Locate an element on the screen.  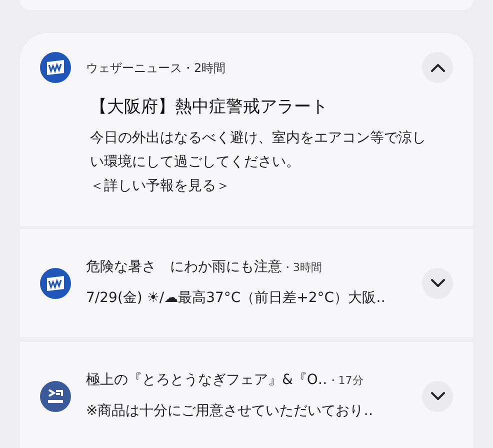
chevron-up-icon is located at coordinates (438, 67).